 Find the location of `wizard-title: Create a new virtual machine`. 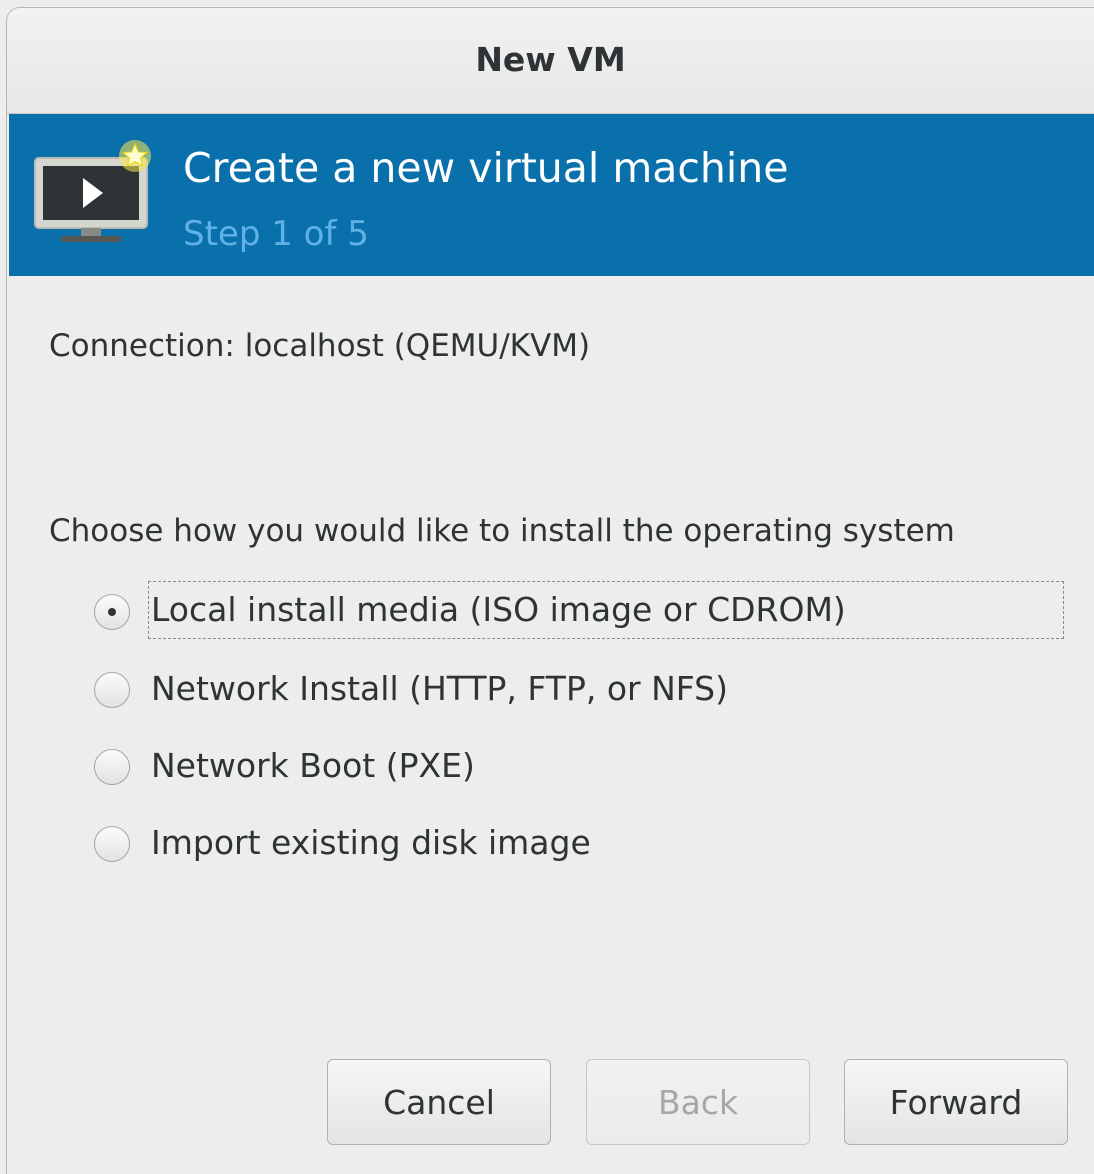

wizard-title: Create a new virtual machine is located at coordinates (486, 168).